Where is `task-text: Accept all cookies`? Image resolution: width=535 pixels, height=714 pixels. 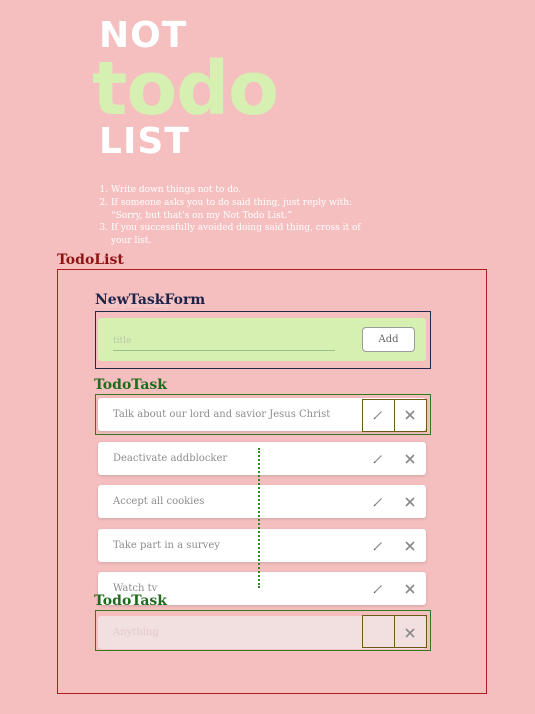
task-text: Accept all cookies is located at coordinates (159, 501).